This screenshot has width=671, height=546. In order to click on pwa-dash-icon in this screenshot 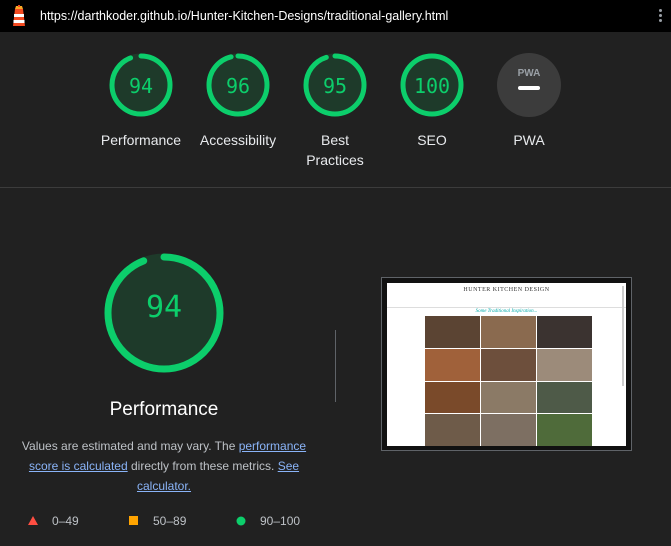, I will do `click(529, 88)`.